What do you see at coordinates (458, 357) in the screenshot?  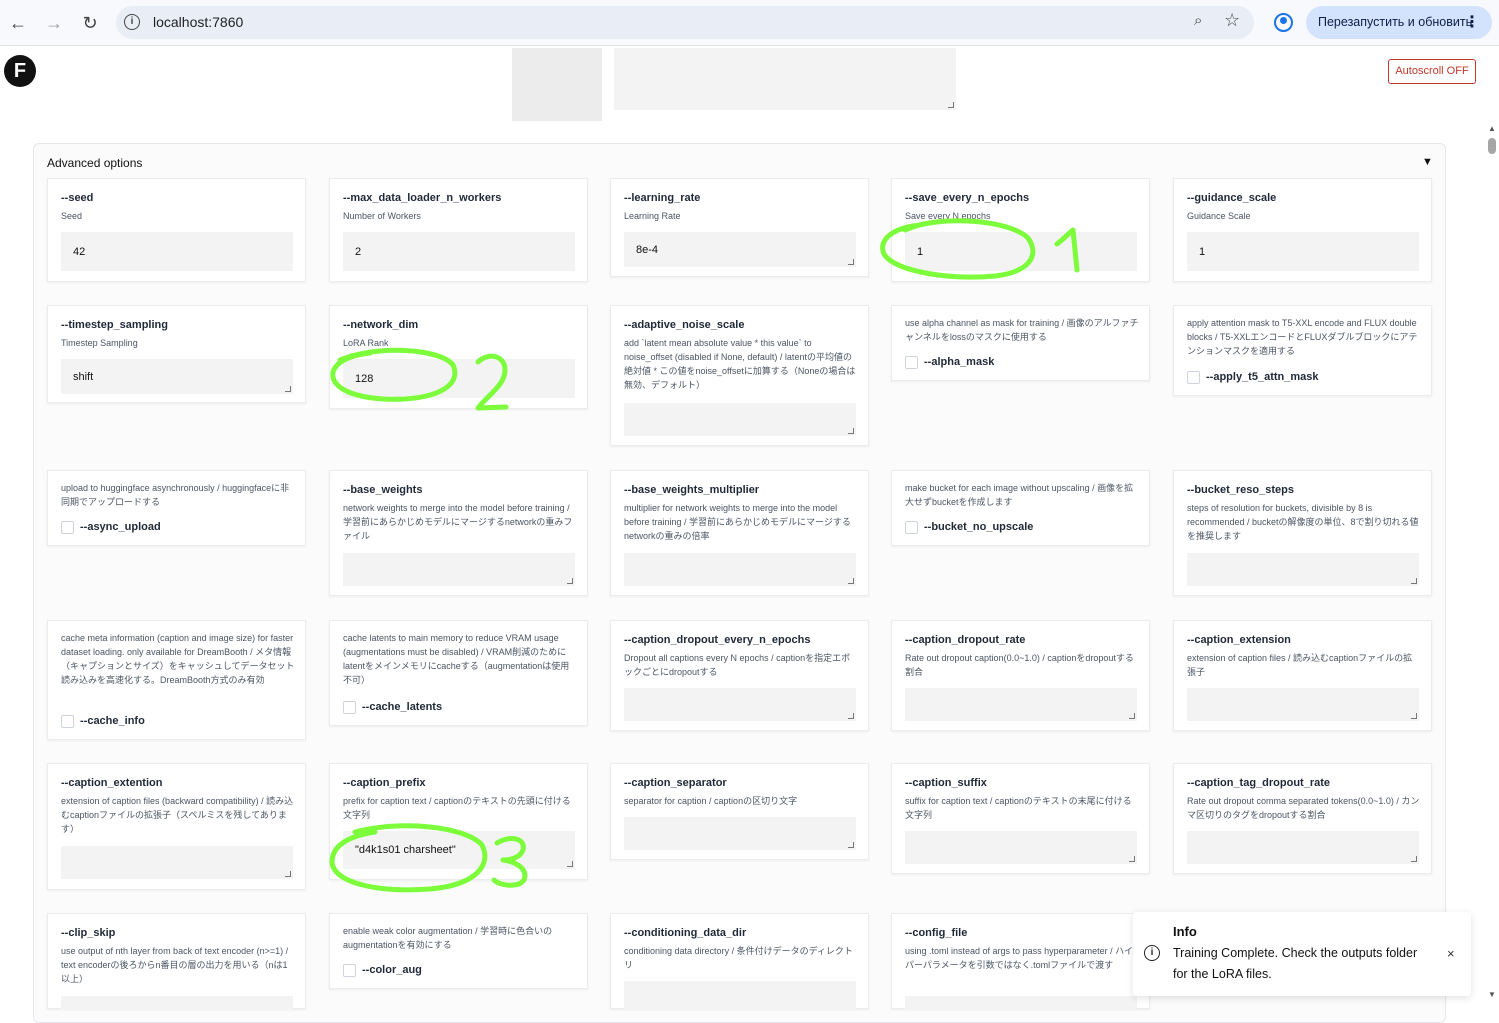 I see `field-network-dim: --network_dim LoRA Rank 128` at bounding box center [458, 357].